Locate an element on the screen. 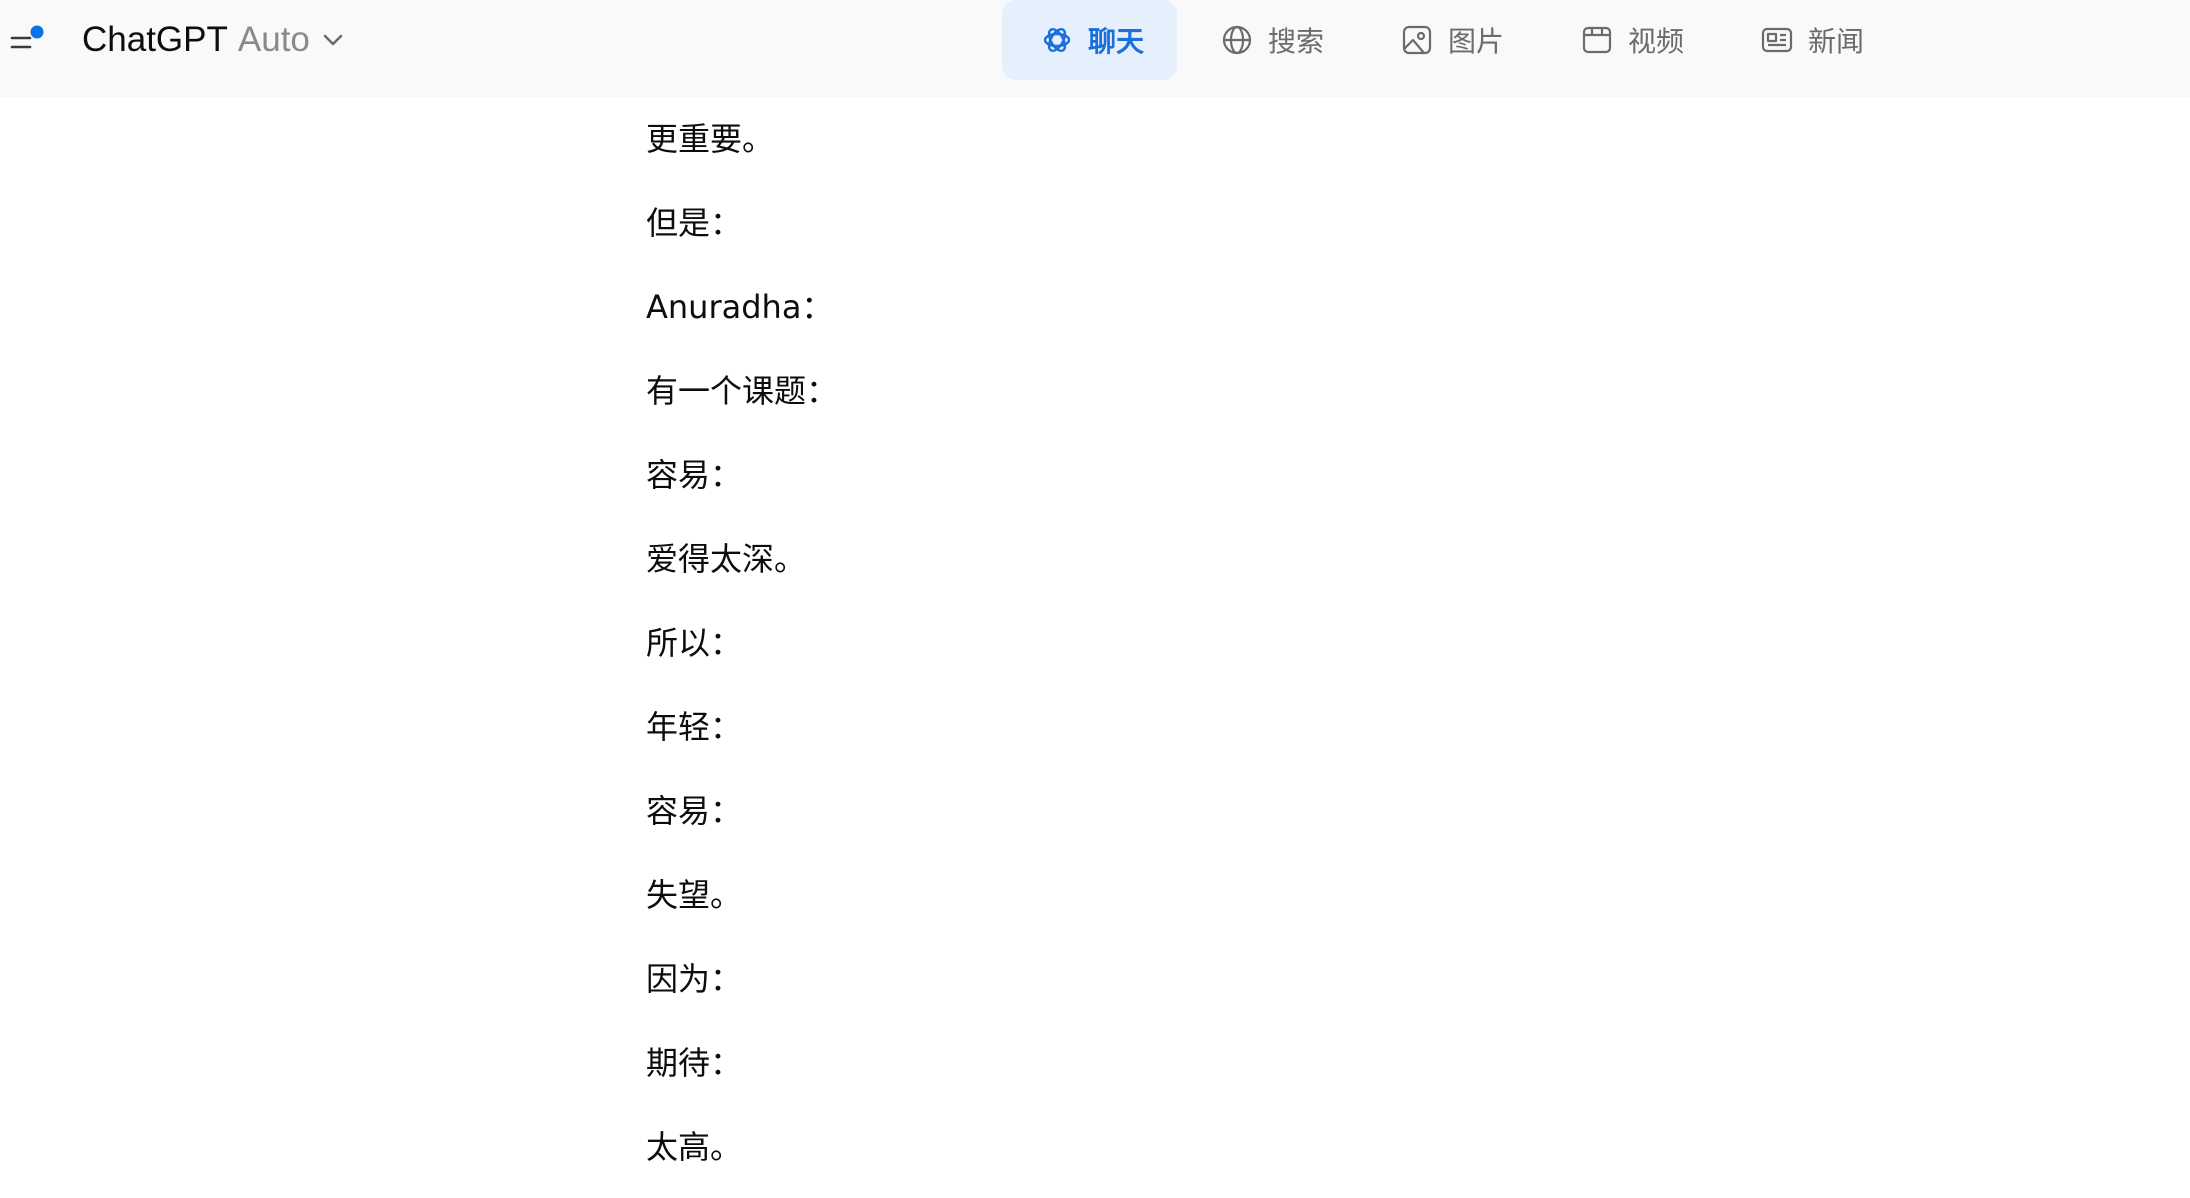  tab-search: 搜索 is located at coordinates (1272, 40).